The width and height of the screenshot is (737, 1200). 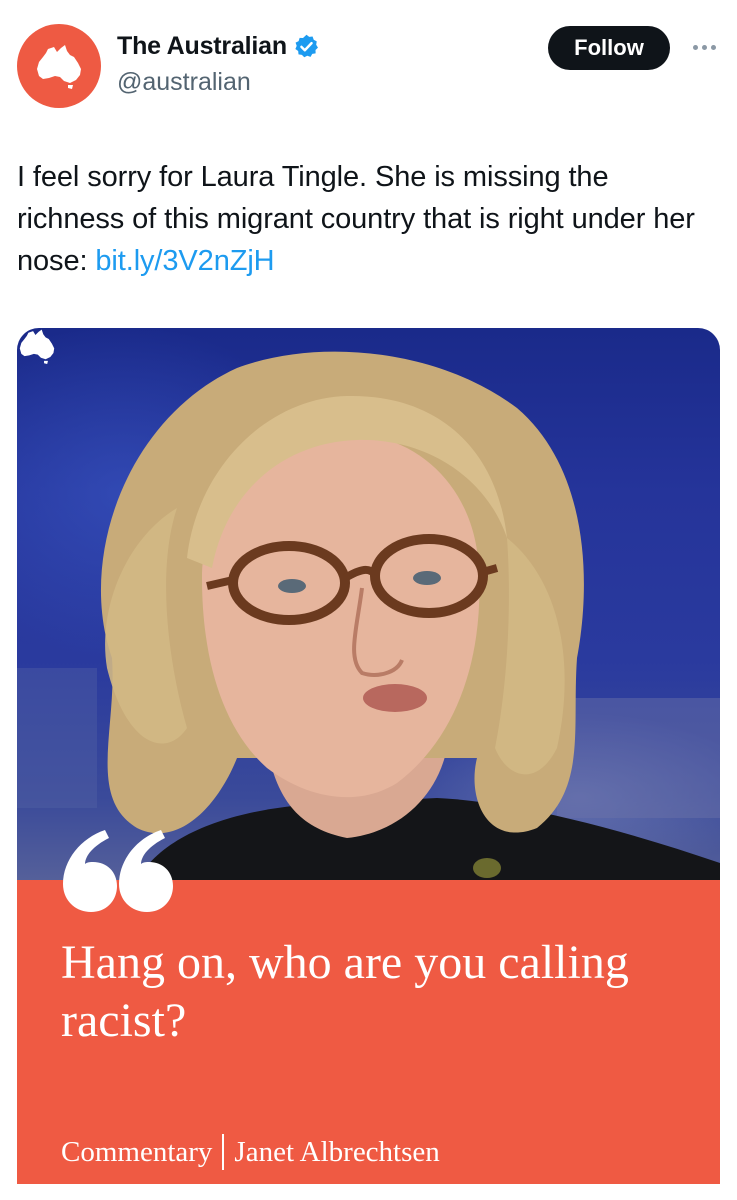 I want to click on verified-badge-icon, so click(x=306, y=46).